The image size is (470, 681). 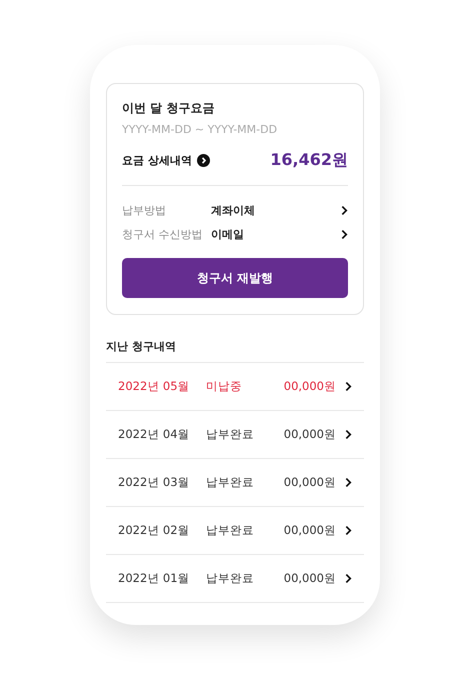 What do you see at coordinates (309, 160) in the screenshot?
I see `bill-amount: 16,462원` at bounding box center [309, 160].